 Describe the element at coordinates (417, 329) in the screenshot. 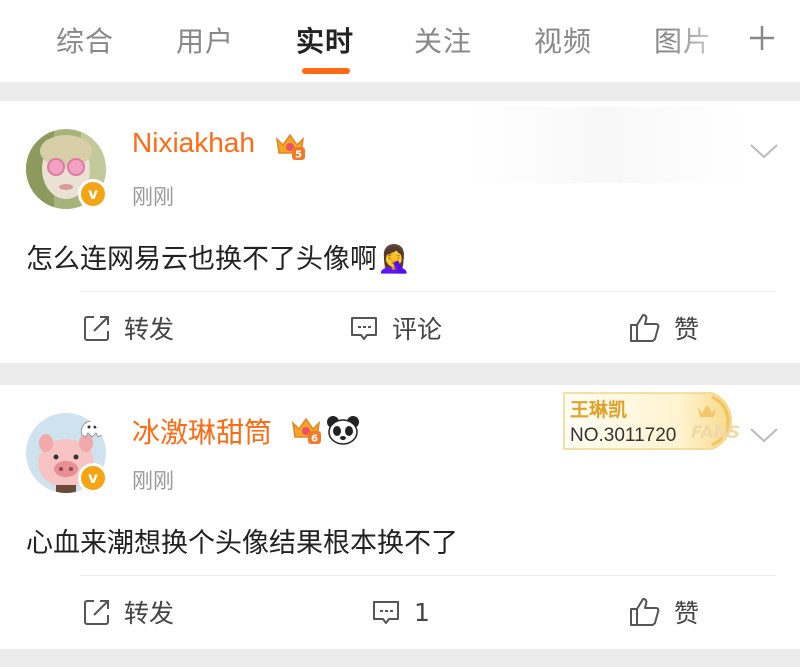

I see `comment-label: 评论` at that location.